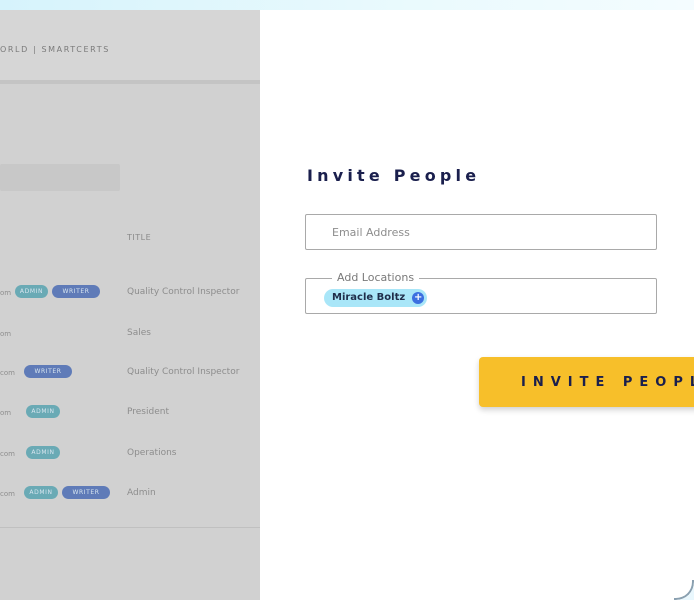  What do you see at coordinates (684, 590) in the screenshot?
I see `modal-corner` at bounding box center [684, 590].